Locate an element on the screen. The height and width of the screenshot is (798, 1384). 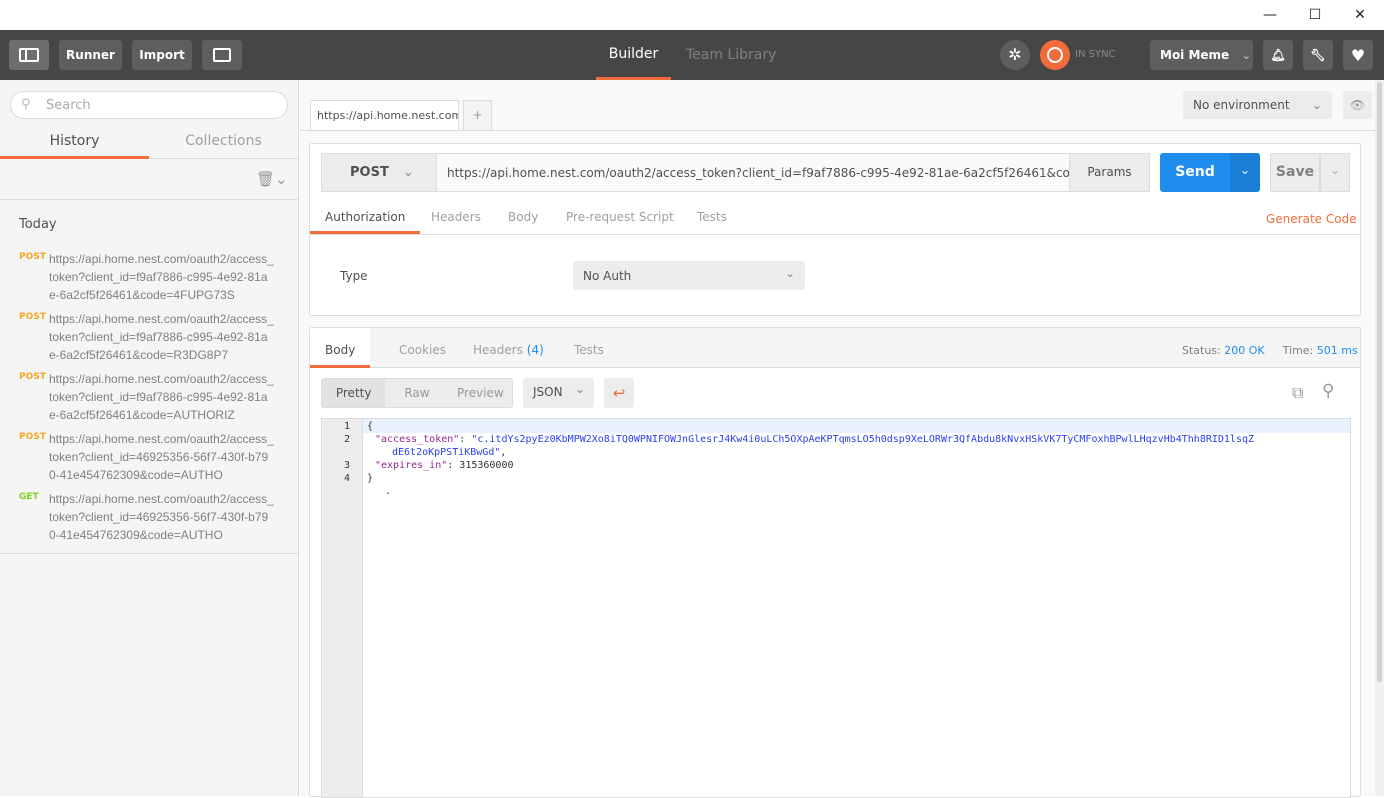
tab-label: Body is located at coordinates (340, 350).